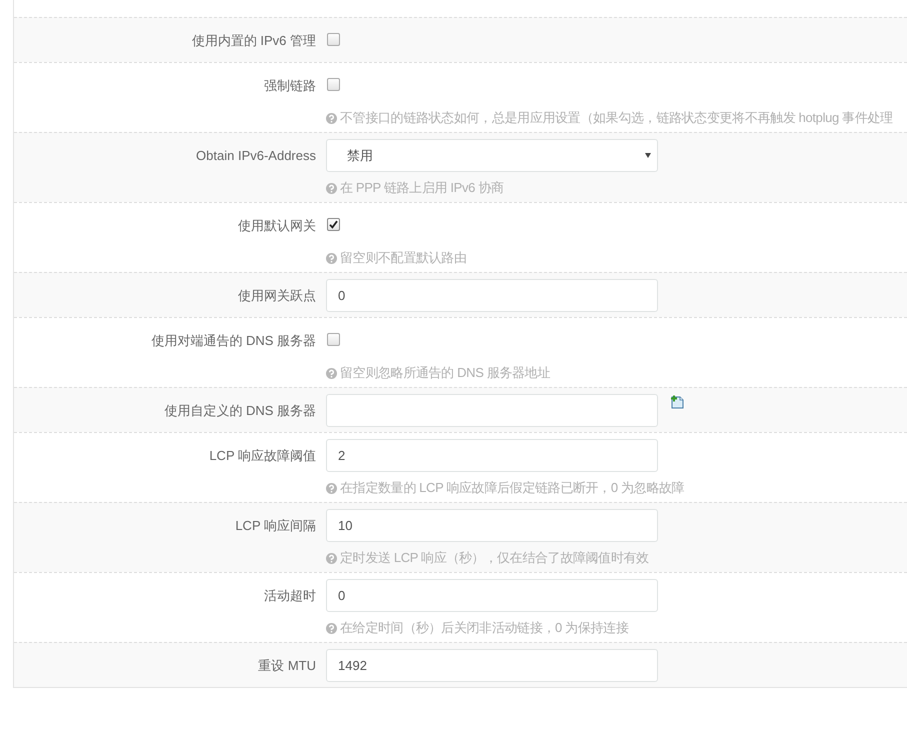  What do you see at coordinates (492, 155) in the screenshot?
I see `select-field: 禁用` at bounding box center [492, 155].